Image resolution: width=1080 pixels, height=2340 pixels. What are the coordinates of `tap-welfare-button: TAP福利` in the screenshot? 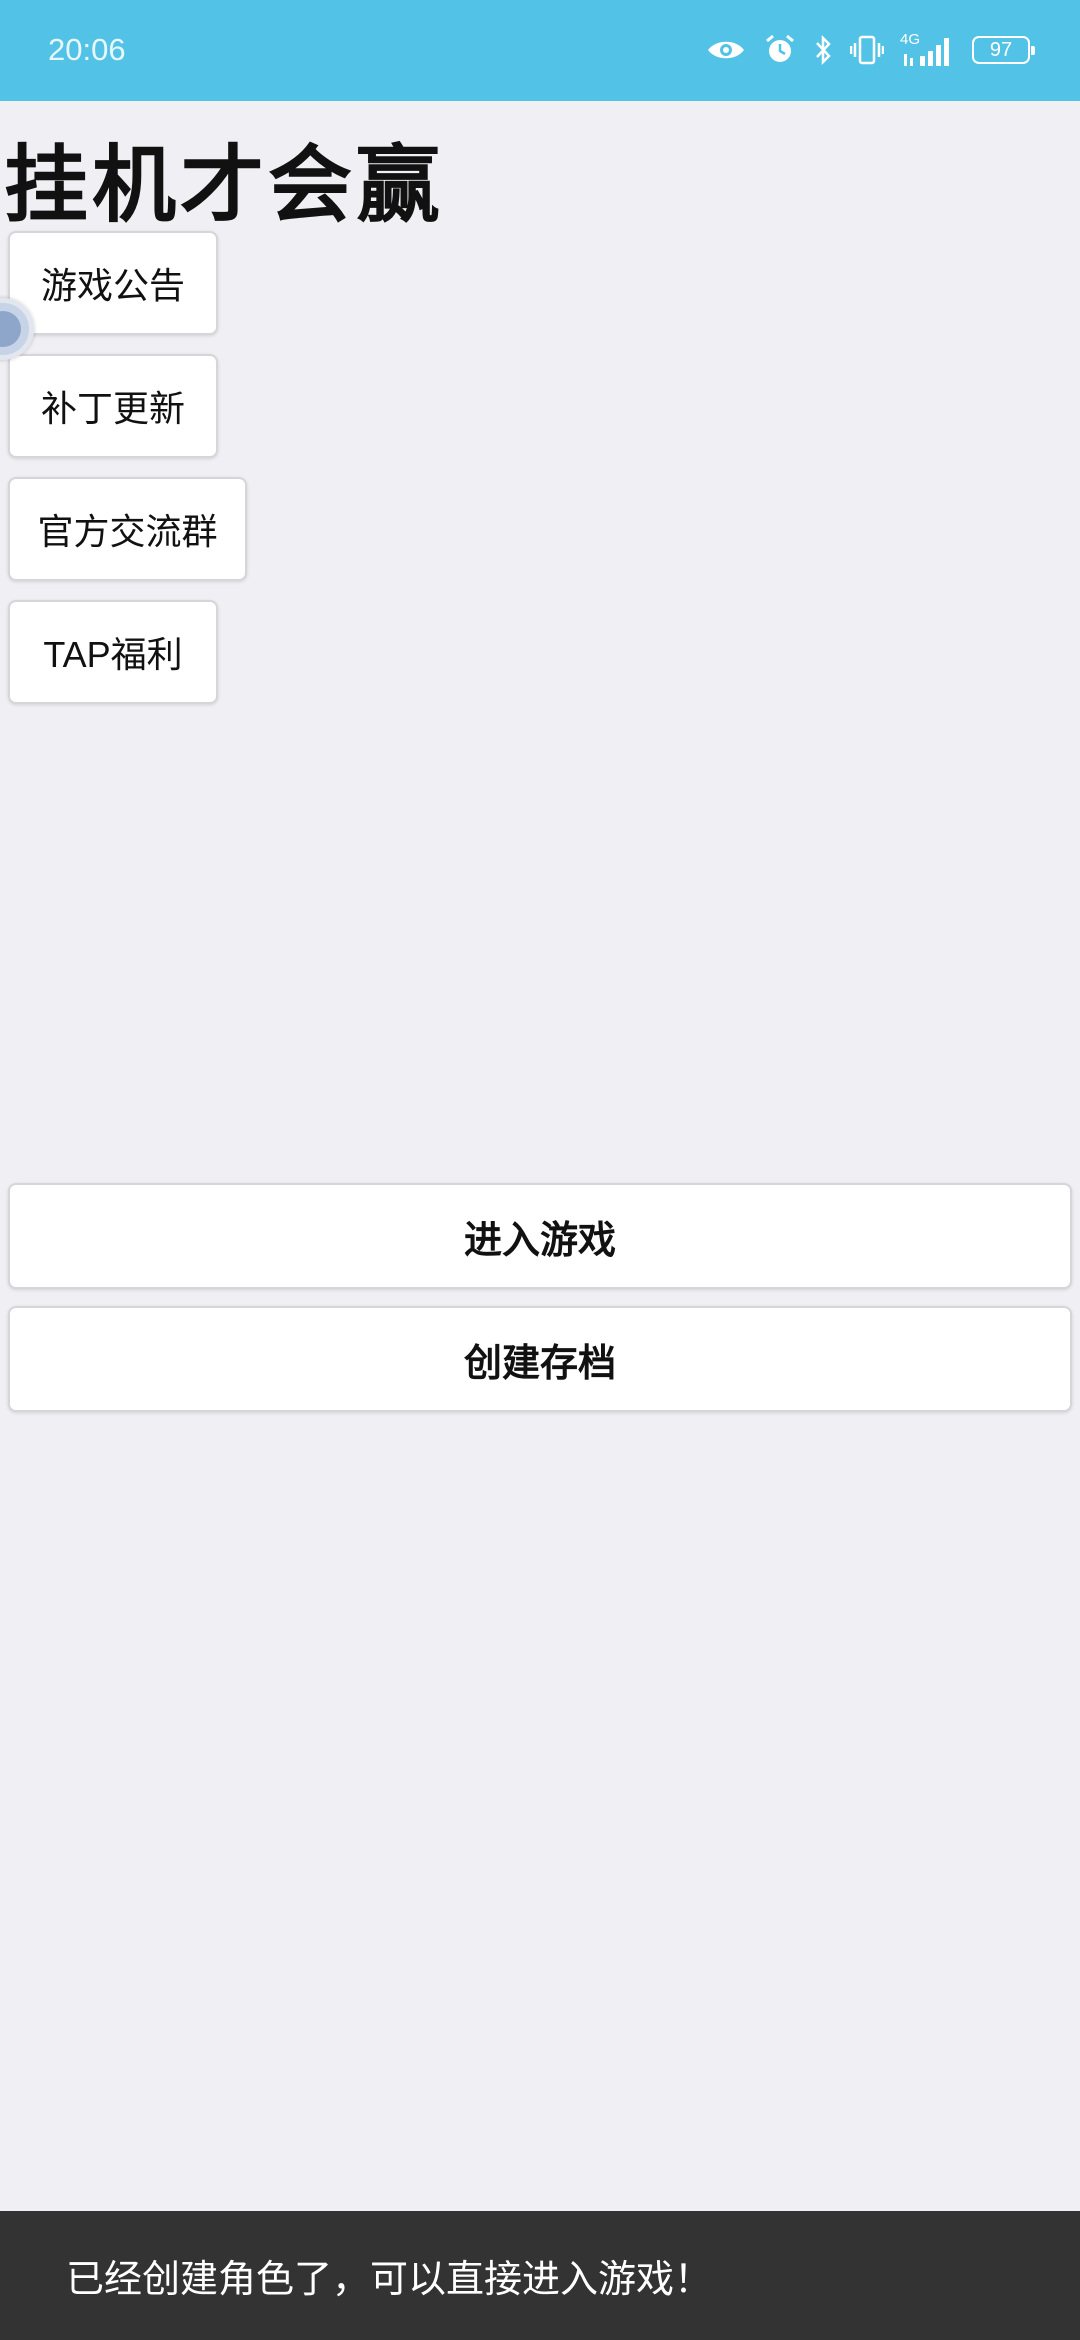 It's located at (113, 652).